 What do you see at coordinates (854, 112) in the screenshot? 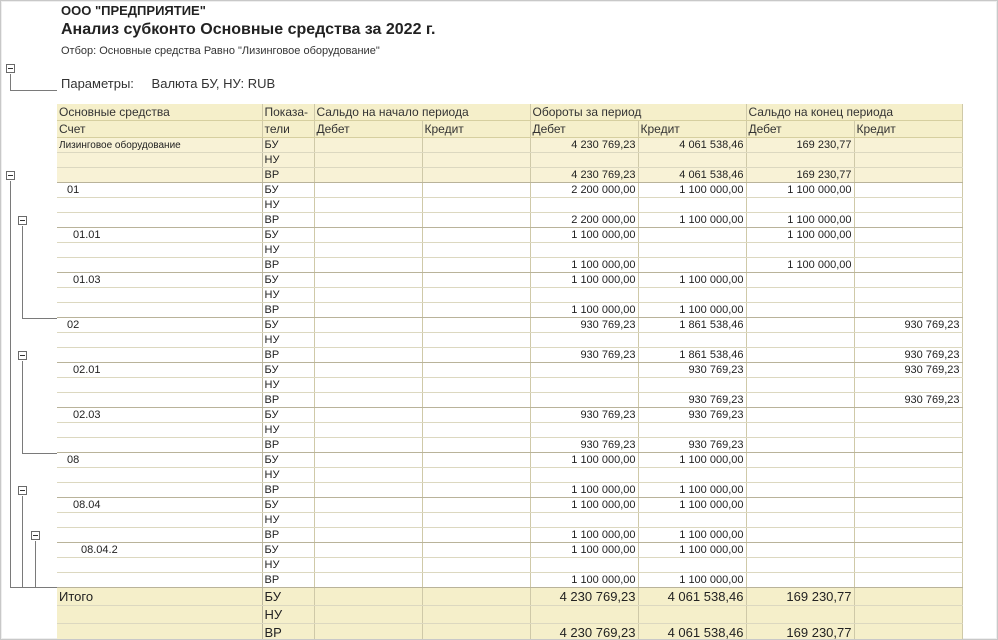
I see `header-cell: Сальдо на конец периода` at bounding box center [854, 112].